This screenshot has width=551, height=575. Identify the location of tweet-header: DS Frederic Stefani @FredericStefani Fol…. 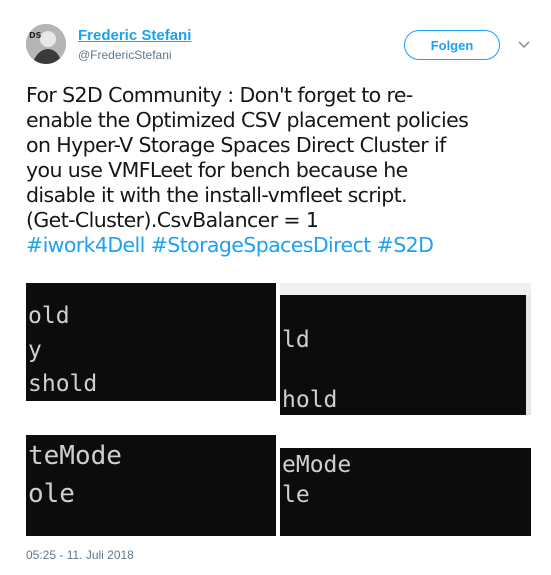
(281, 44).